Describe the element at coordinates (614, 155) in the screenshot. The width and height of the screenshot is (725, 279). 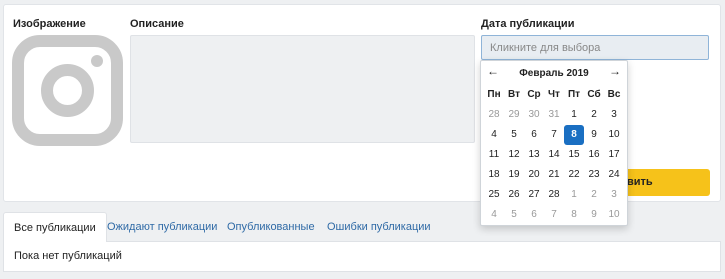
I see `calendar-day: 17` at that location.